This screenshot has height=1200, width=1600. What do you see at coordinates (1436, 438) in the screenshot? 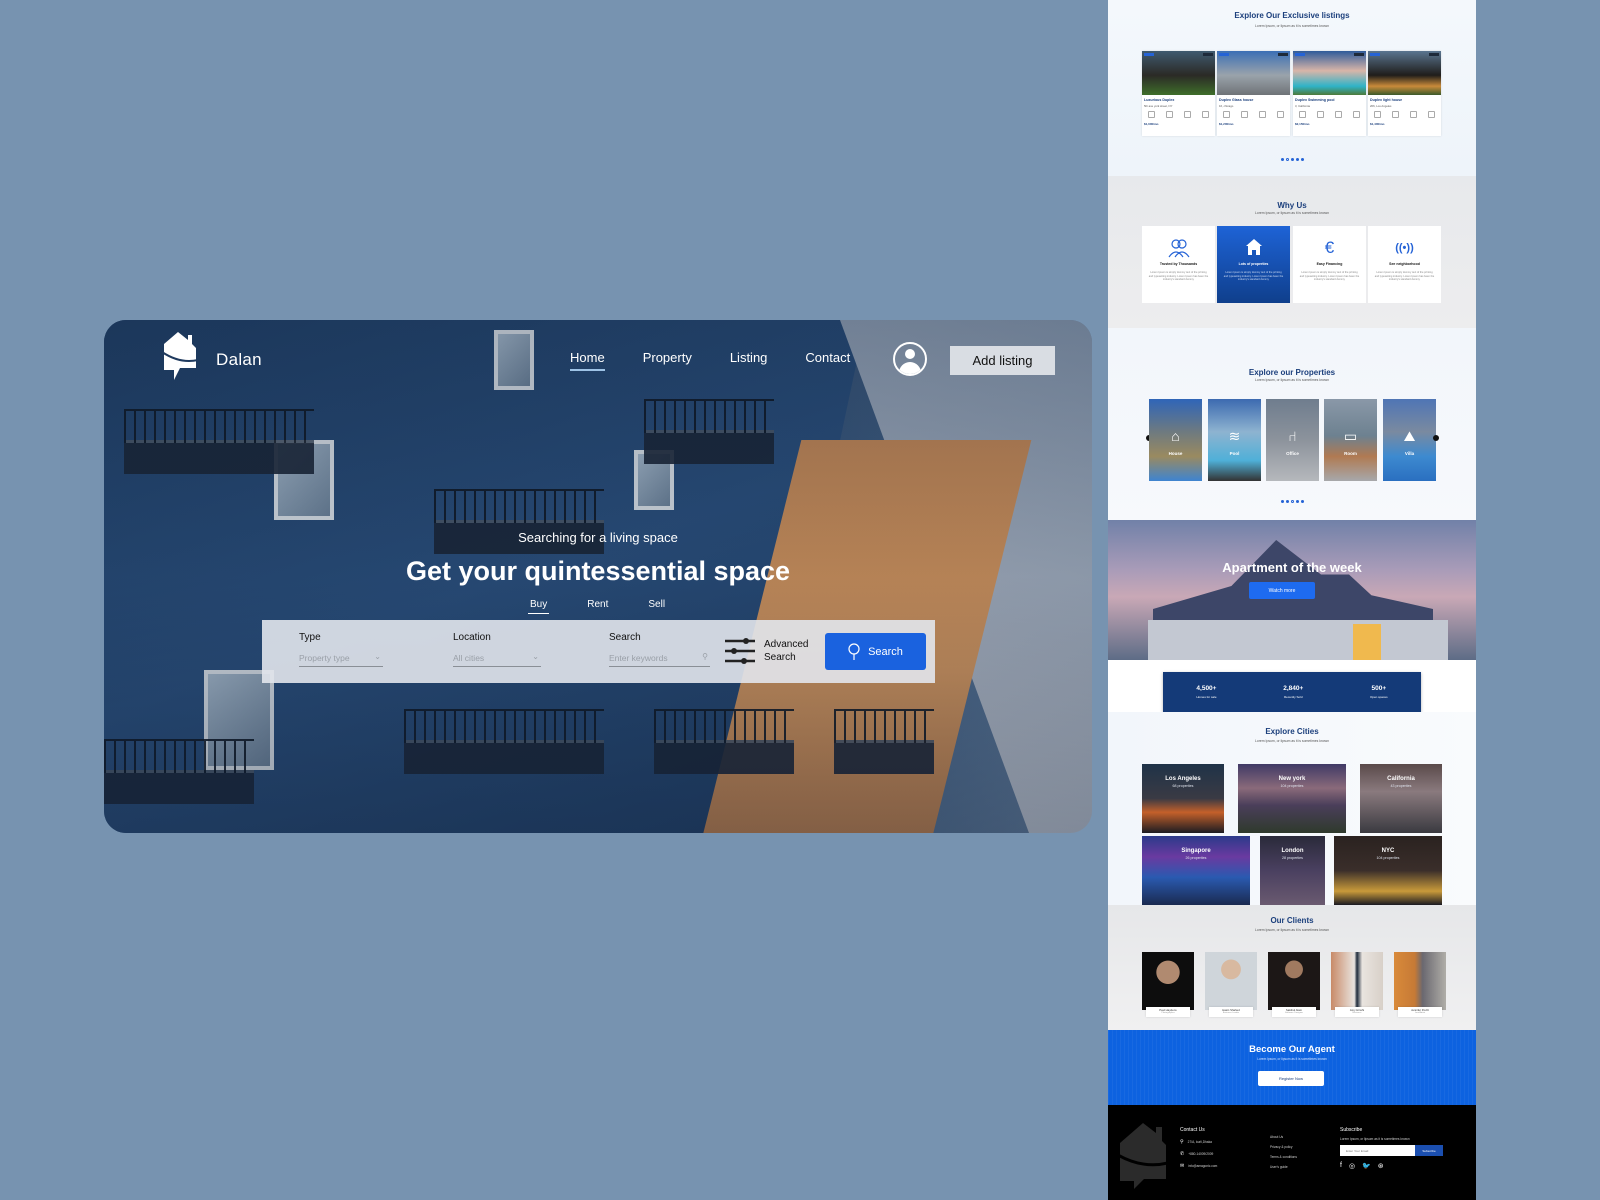
I see `carousel-next-arrow` at bounding box center [1436, 438].